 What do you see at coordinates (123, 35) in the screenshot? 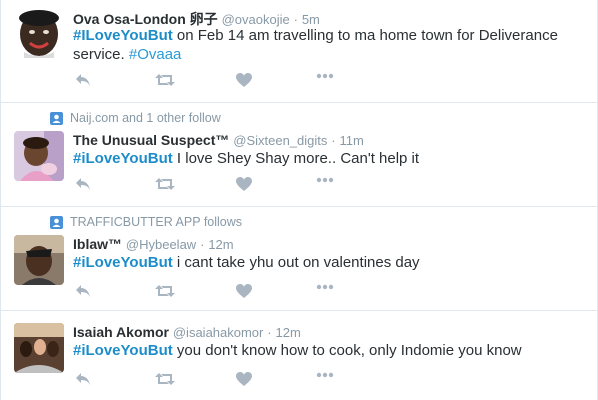
I see `hashtag-link: #ILoveYouBut` at bounding box center [123, 35].